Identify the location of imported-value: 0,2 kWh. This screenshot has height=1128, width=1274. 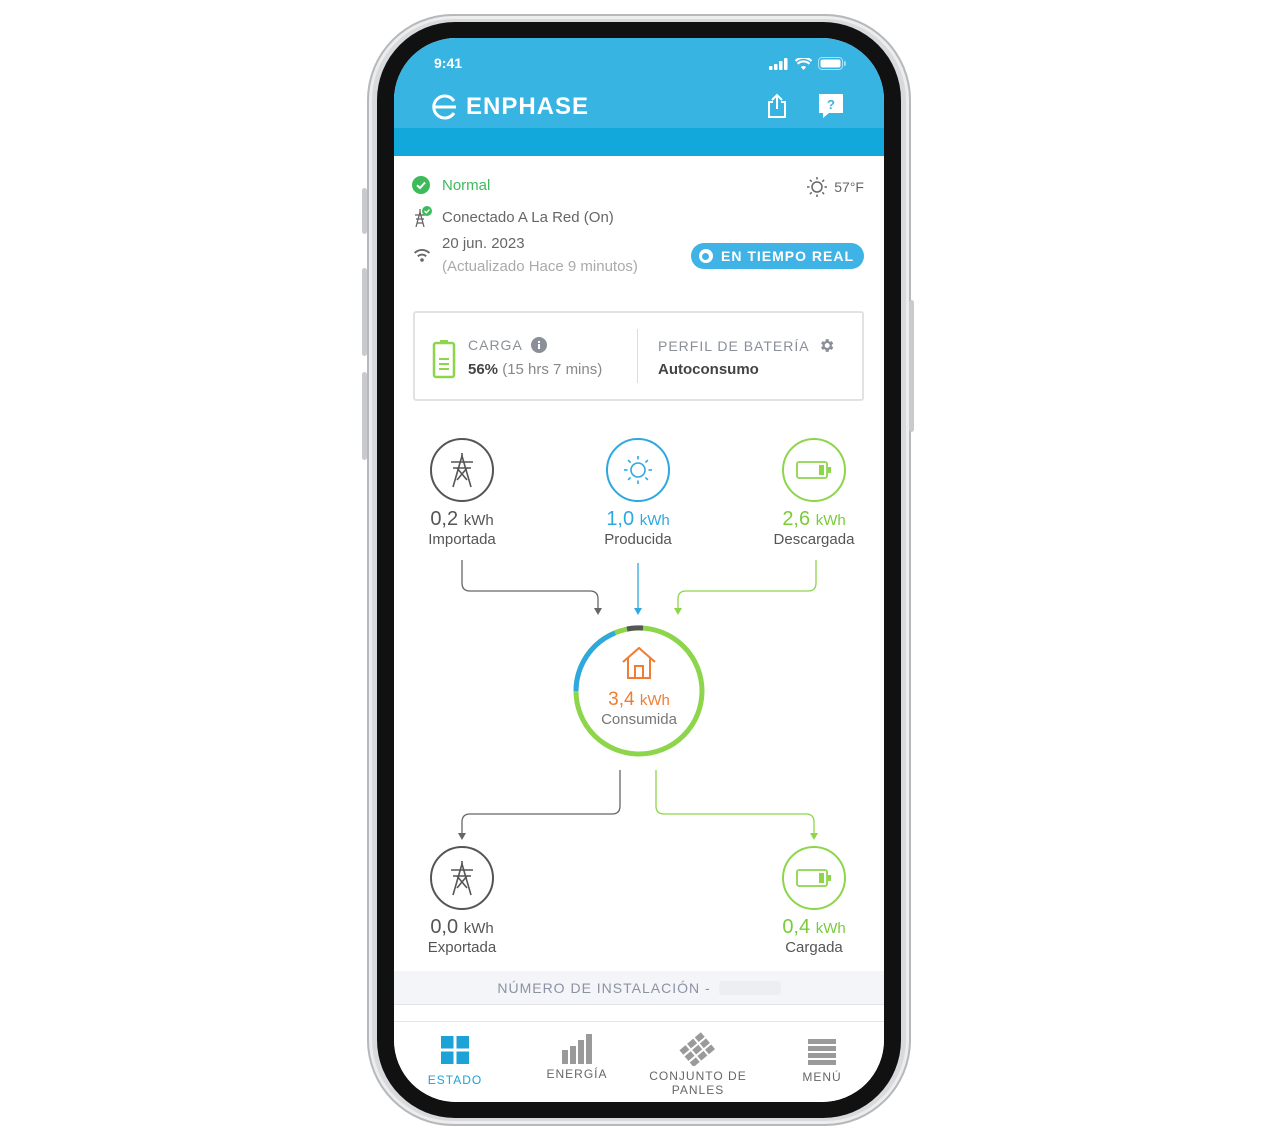
(468, 519).